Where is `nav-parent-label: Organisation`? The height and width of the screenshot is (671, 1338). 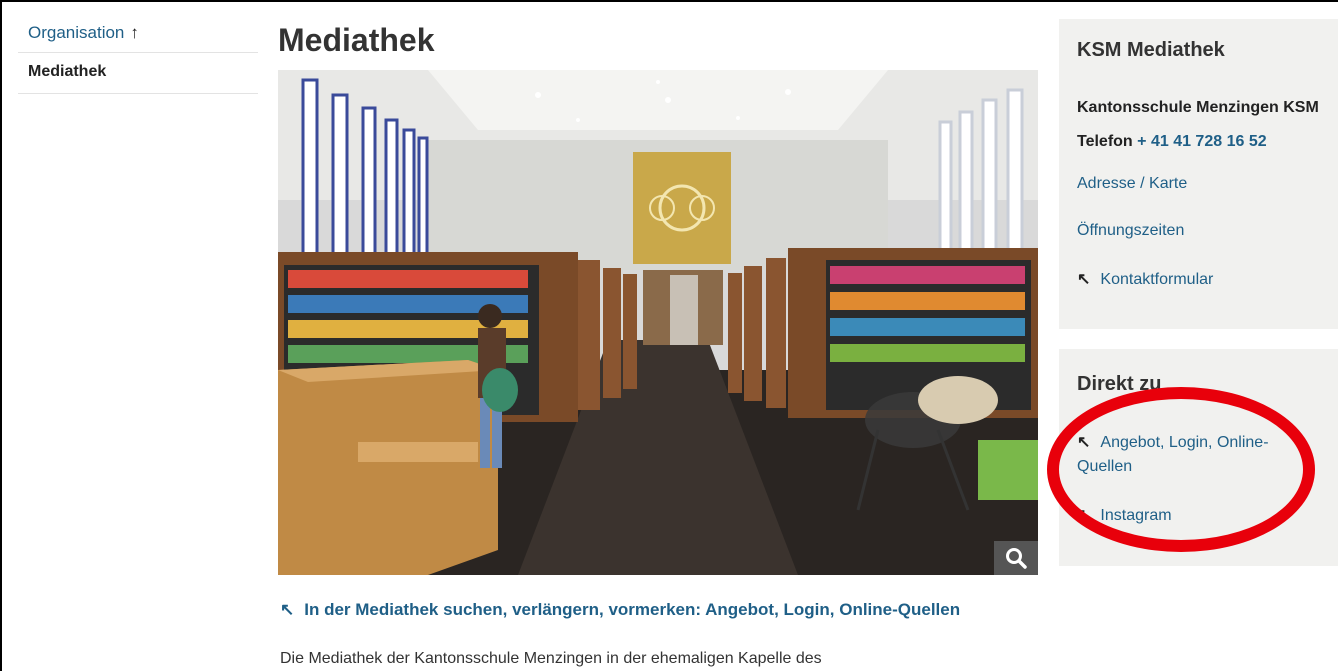
nav-parent-label: Organisation is located at coordinates (76, 32).